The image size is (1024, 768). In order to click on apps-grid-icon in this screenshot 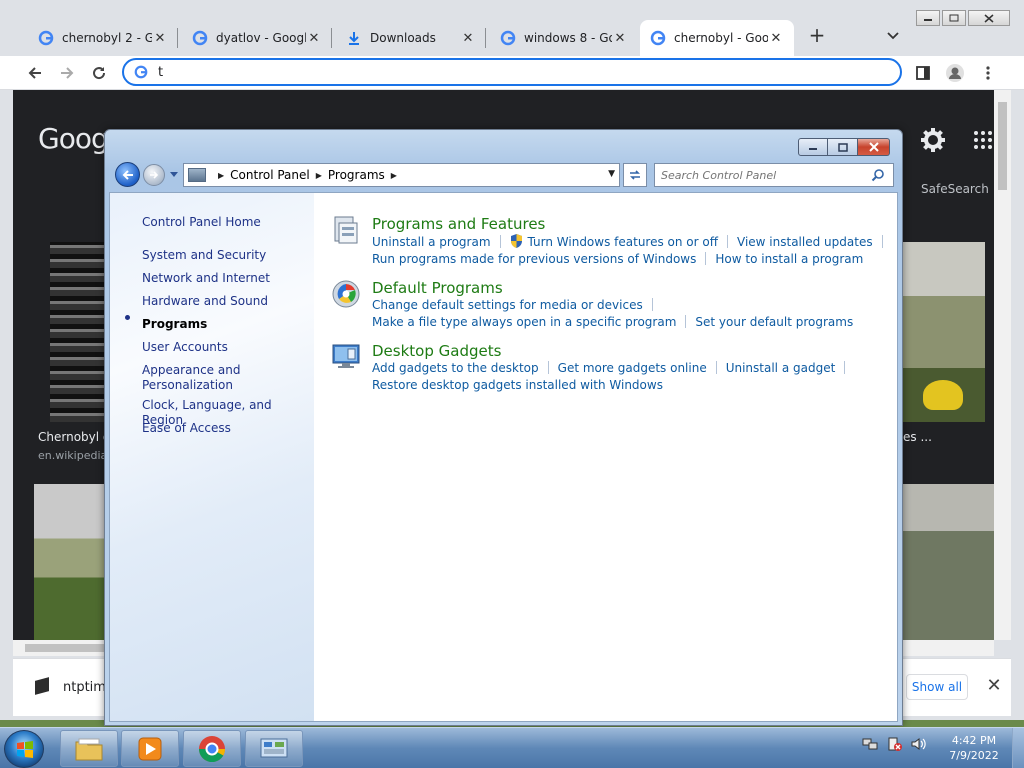, I will do `click(983, 140)`.